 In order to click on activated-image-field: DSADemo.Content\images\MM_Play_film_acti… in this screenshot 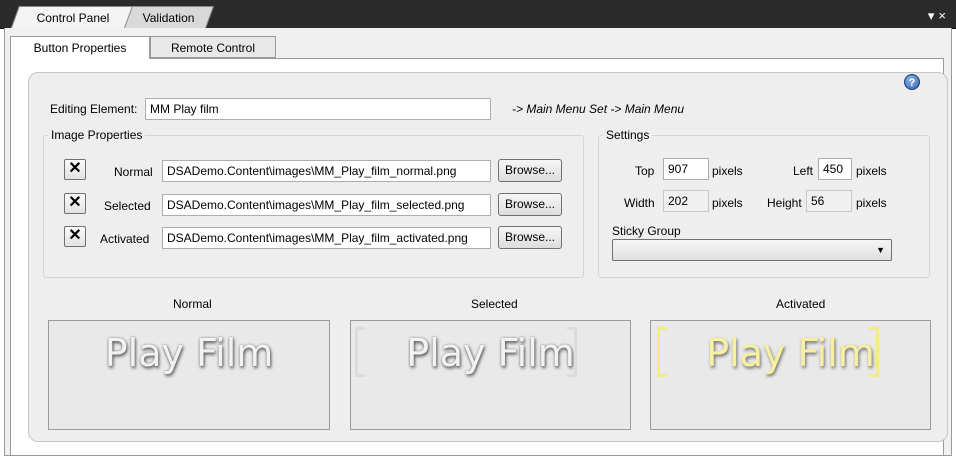, I will do `click(326, 238)`.